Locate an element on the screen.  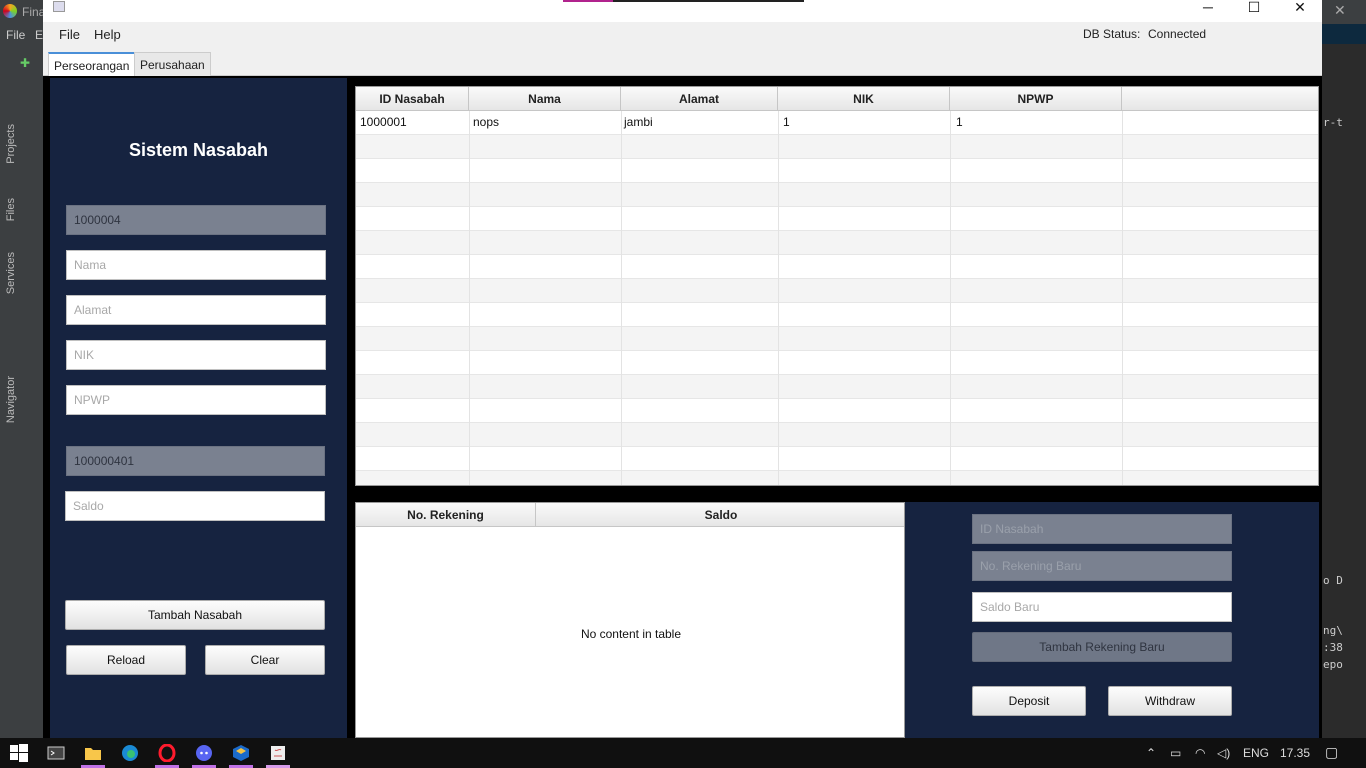
file-explorer-icon is located at coordinates (93, 753).